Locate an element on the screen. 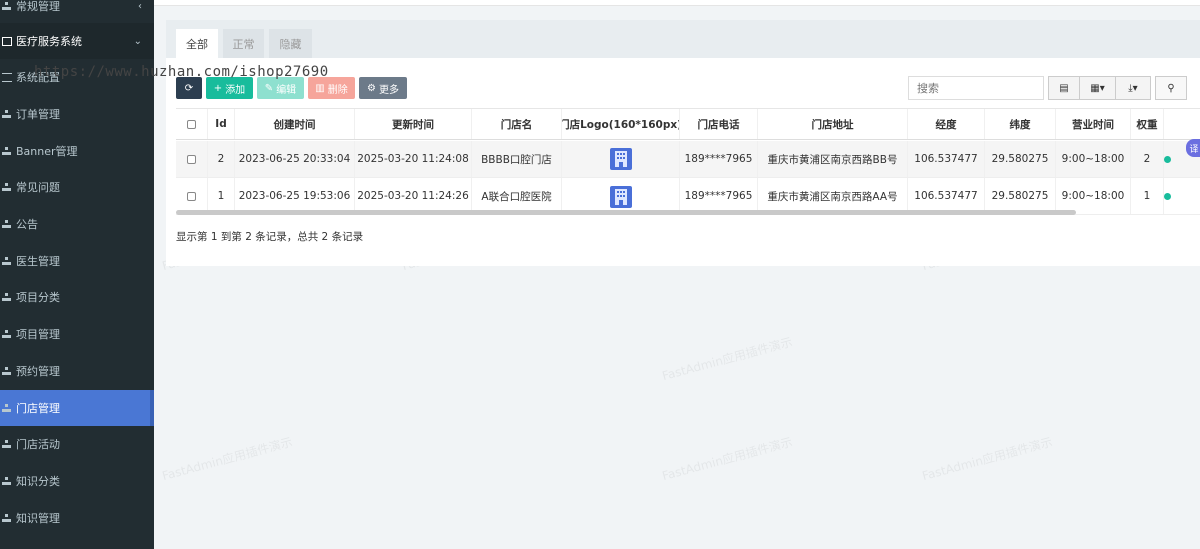 The height and width of the screenshot is (549, 1200). add-button-label: 添加 is located at coordinates (235, 90).